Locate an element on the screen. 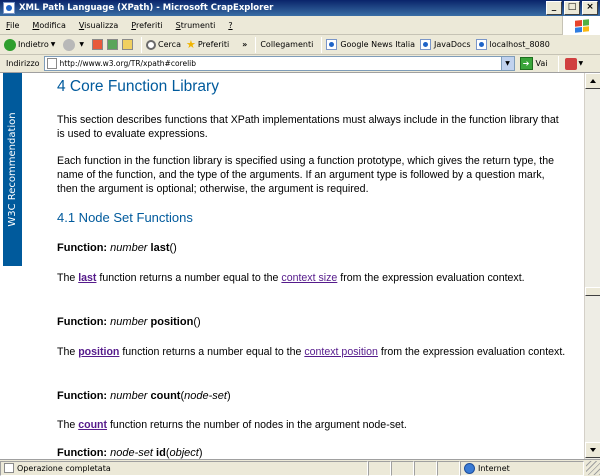 This screenshot has width=600, height=476. address-dropdown-icon: ▼ is located at coordinates (507, 63).